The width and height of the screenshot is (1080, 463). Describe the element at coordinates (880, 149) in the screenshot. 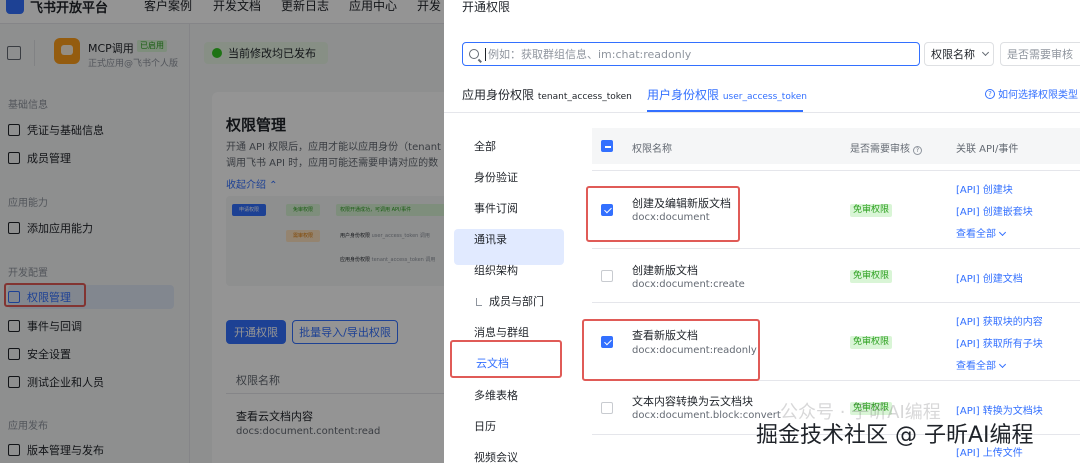

I see `column-header-review-label: 是否需要审核` at that location.